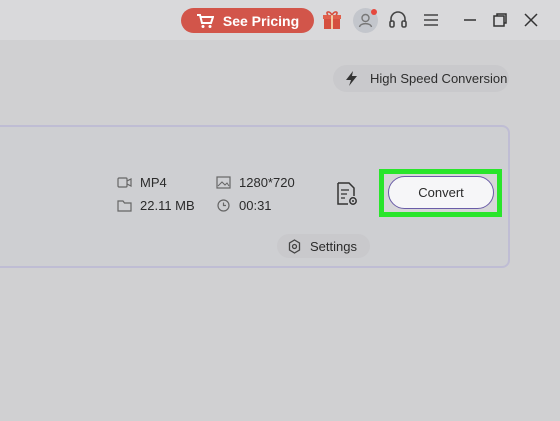  What do you see at coordinates (470, 20) in the screenshot?
I see `minimize-icon` at bounding box center [470, 20].